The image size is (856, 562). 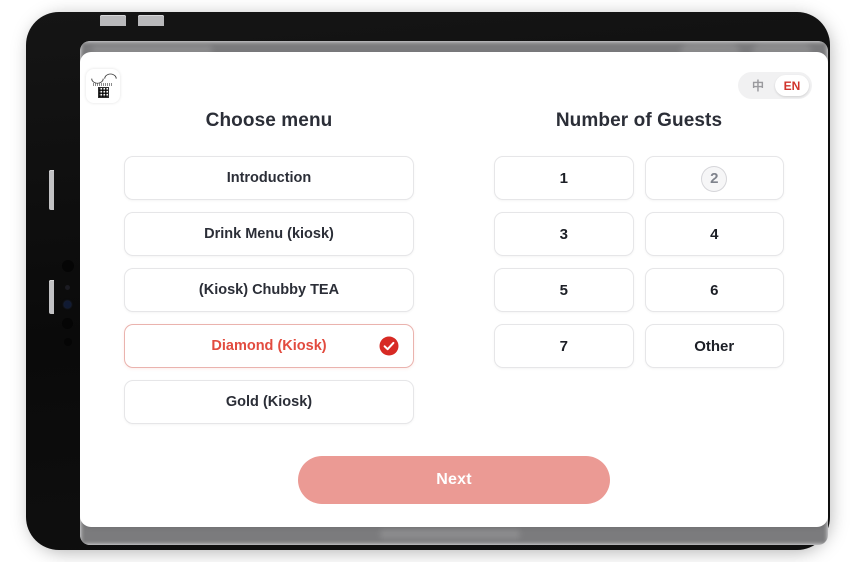 What do you see at coordinates (269, 120) in the screenshot?
I see `choose-menu-title: Choose menu` at bounding box center [269, 120].